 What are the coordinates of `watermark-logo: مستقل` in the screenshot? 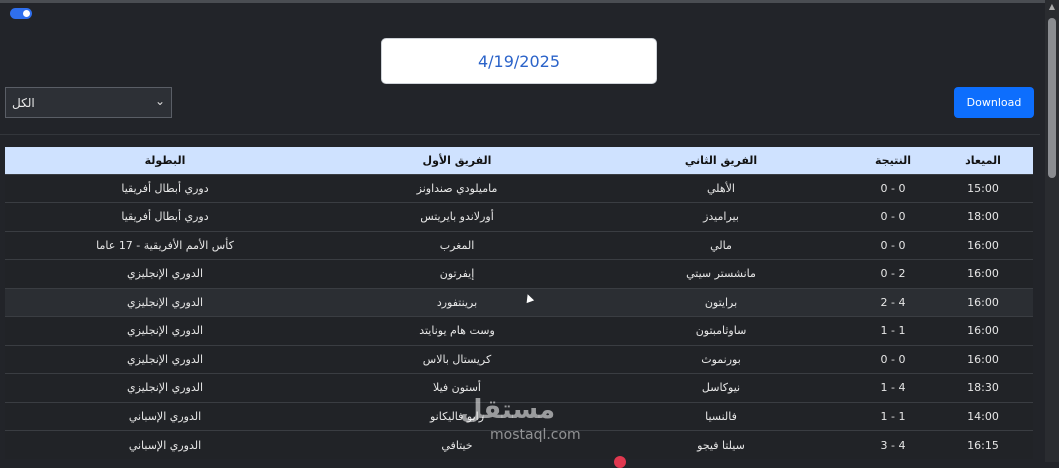 It's located at (508, 410).